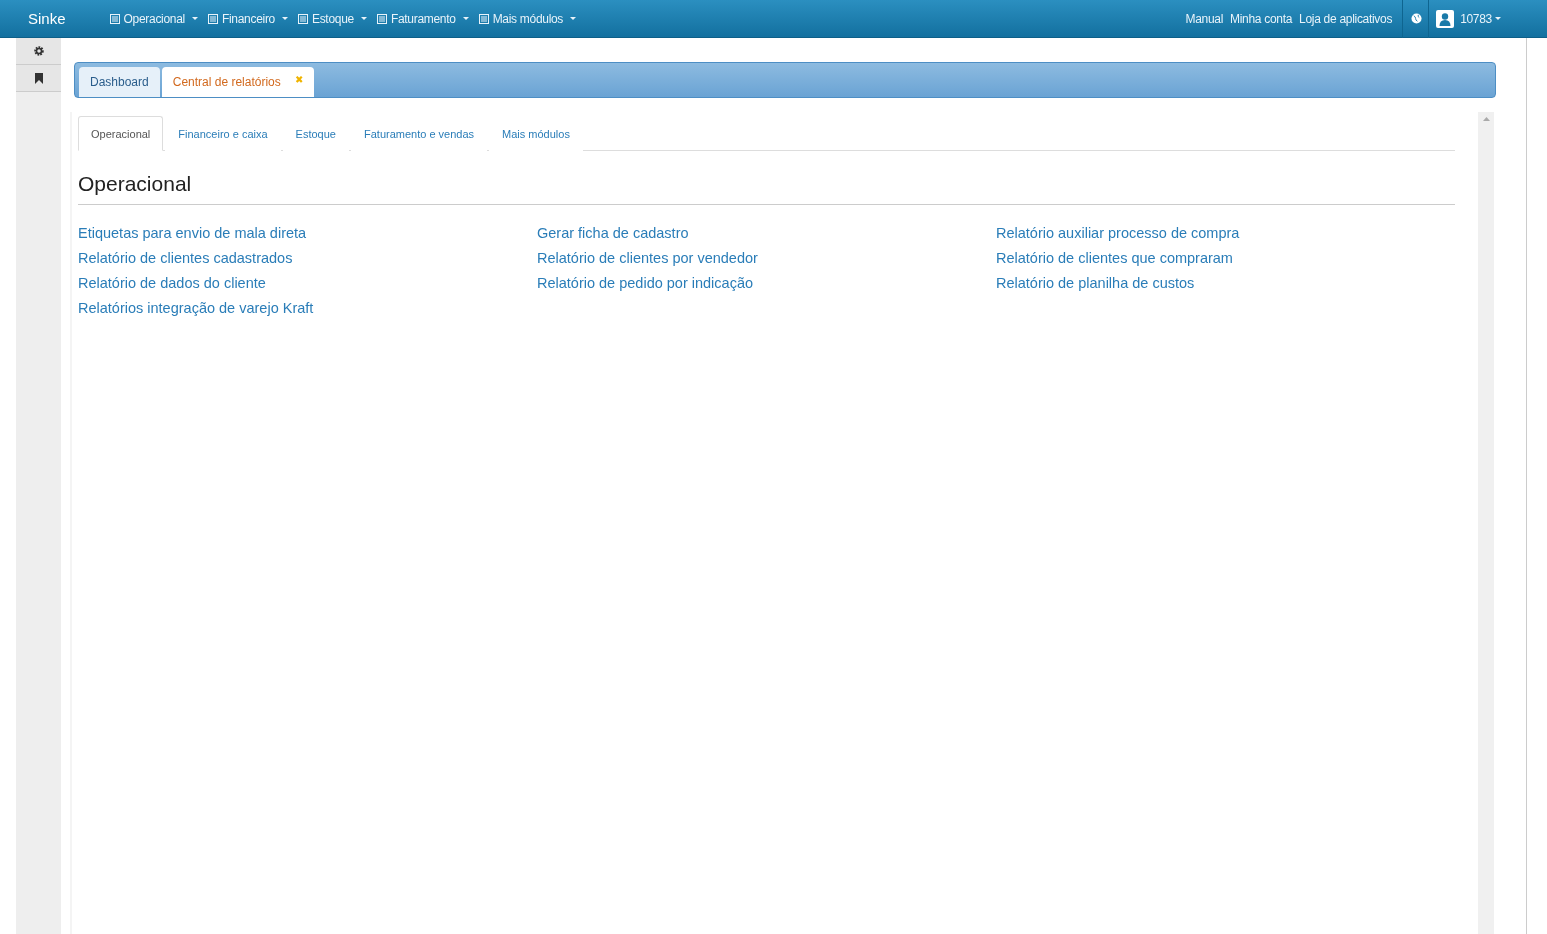 The height and width of the screenshot is (934, 1547). I want to click on report-link: Relatório auxiliar processo de compra, so click(1118, 233).